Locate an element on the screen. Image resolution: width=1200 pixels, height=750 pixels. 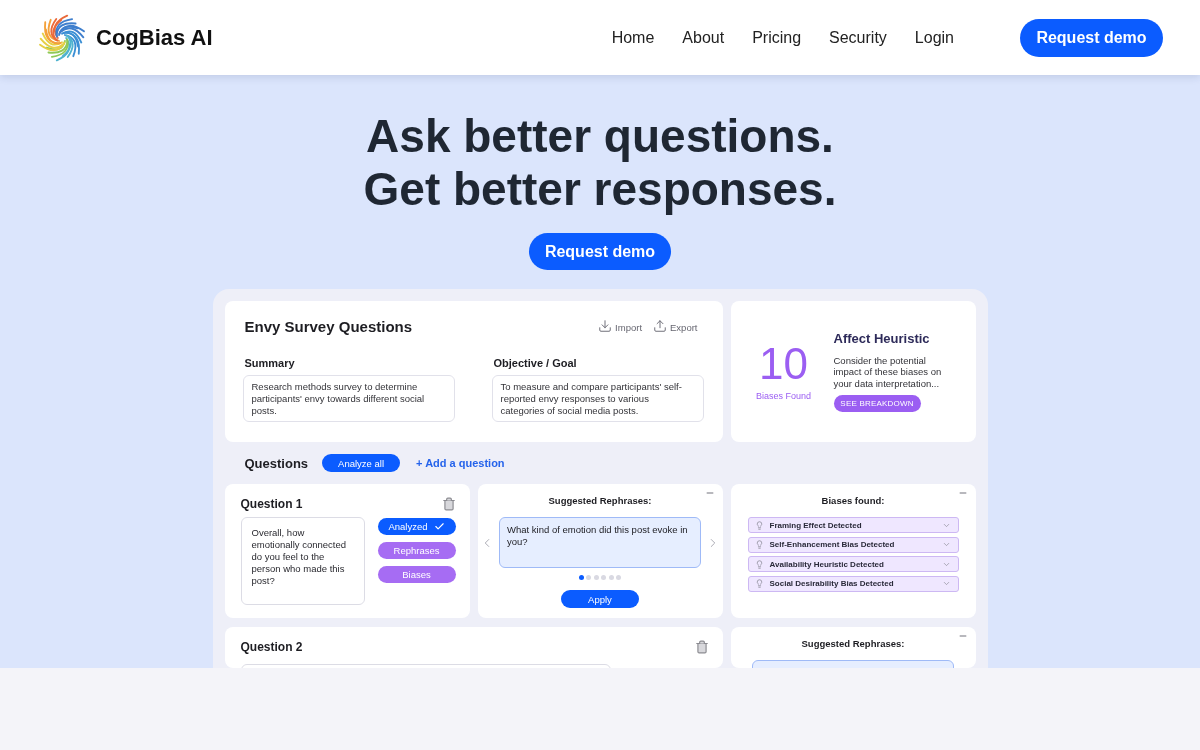
download-icon is located at coordinates (605, 326).